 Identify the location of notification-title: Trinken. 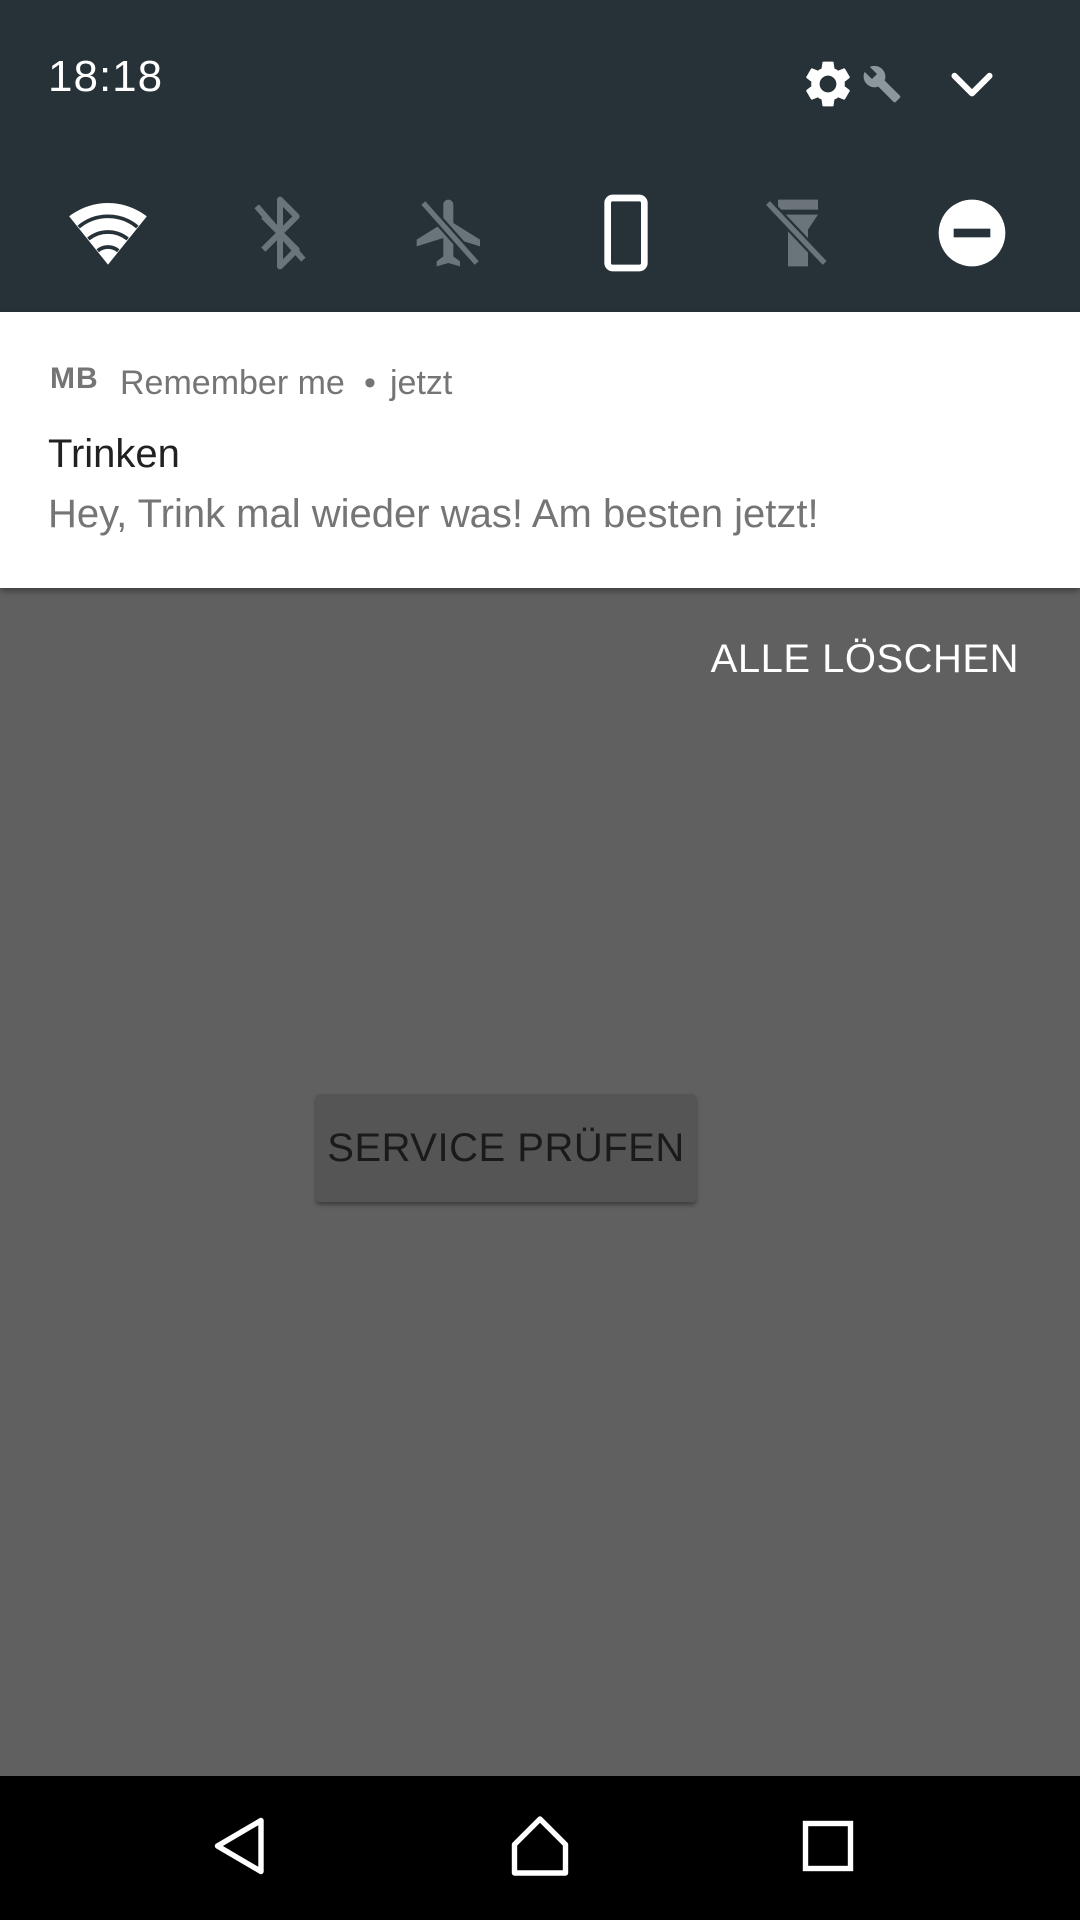
(114, 454).